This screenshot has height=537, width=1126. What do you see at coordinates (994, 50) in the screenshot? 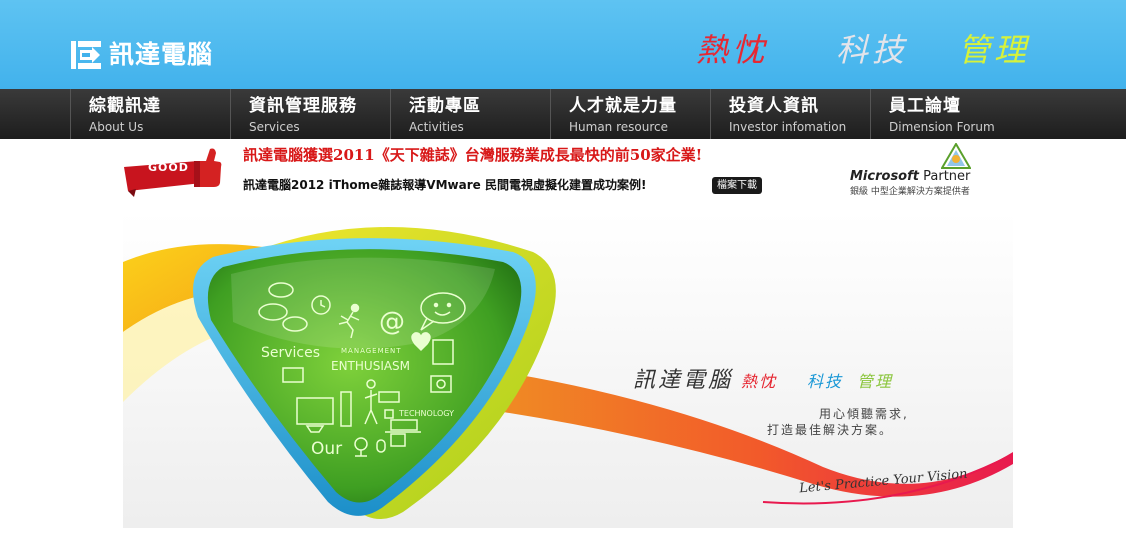
I see `slogan-management: 管理` at bounding box center [994, 50].